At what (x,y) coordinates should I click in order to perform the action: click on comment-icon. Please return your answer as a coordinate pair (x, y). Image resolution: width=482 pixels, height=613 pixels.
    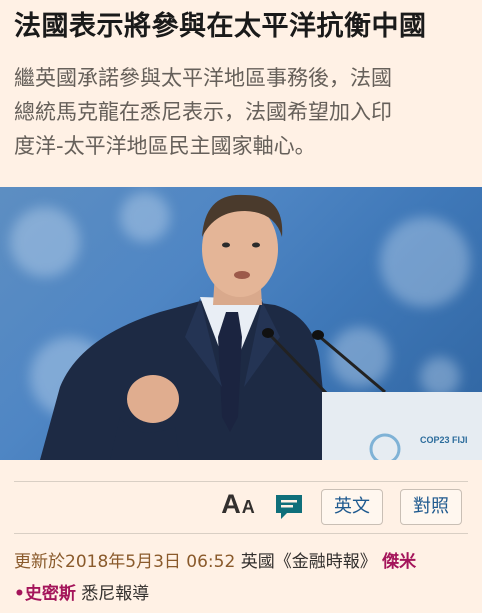
    Looking at the image, I should click on (289, 507).